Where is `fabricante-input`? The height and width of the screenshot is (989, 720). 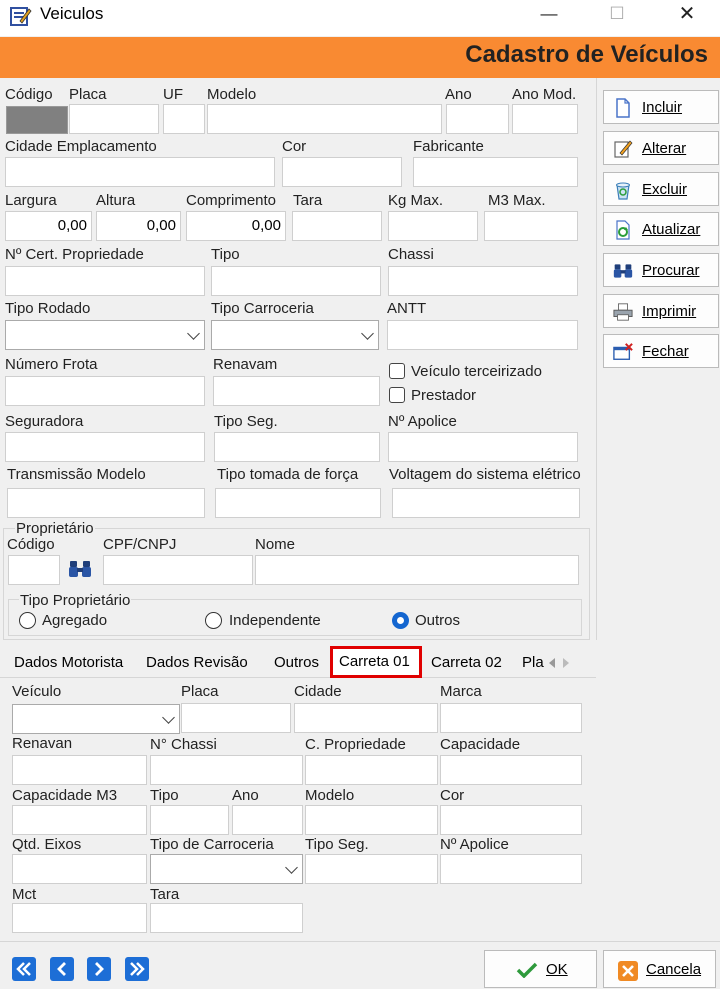
fabricante-input is located at coordinates (495, 172).